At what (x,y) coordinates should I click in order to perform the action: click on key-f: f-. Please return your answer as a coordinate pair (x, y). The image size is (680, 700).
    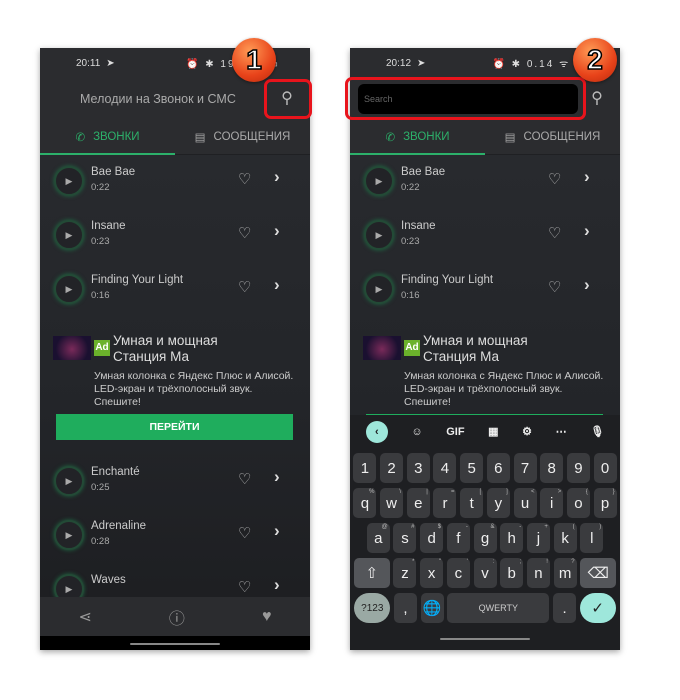
    Looking at the image, I should click on (458, 538).